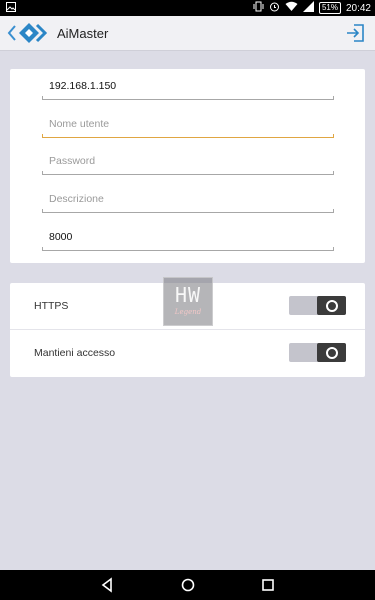 The image size is (375, 600). Describe the element at coordinates (72, 161) in the screenshot. I see `password-placeholder: Password` at that location.